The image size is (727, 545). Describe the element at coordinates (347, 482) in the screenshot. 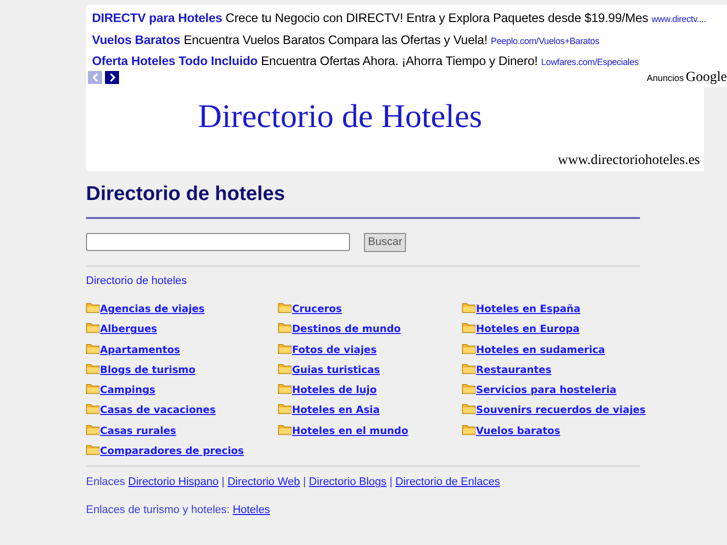

I see `footer-link: Directorio Blogs` at that location.